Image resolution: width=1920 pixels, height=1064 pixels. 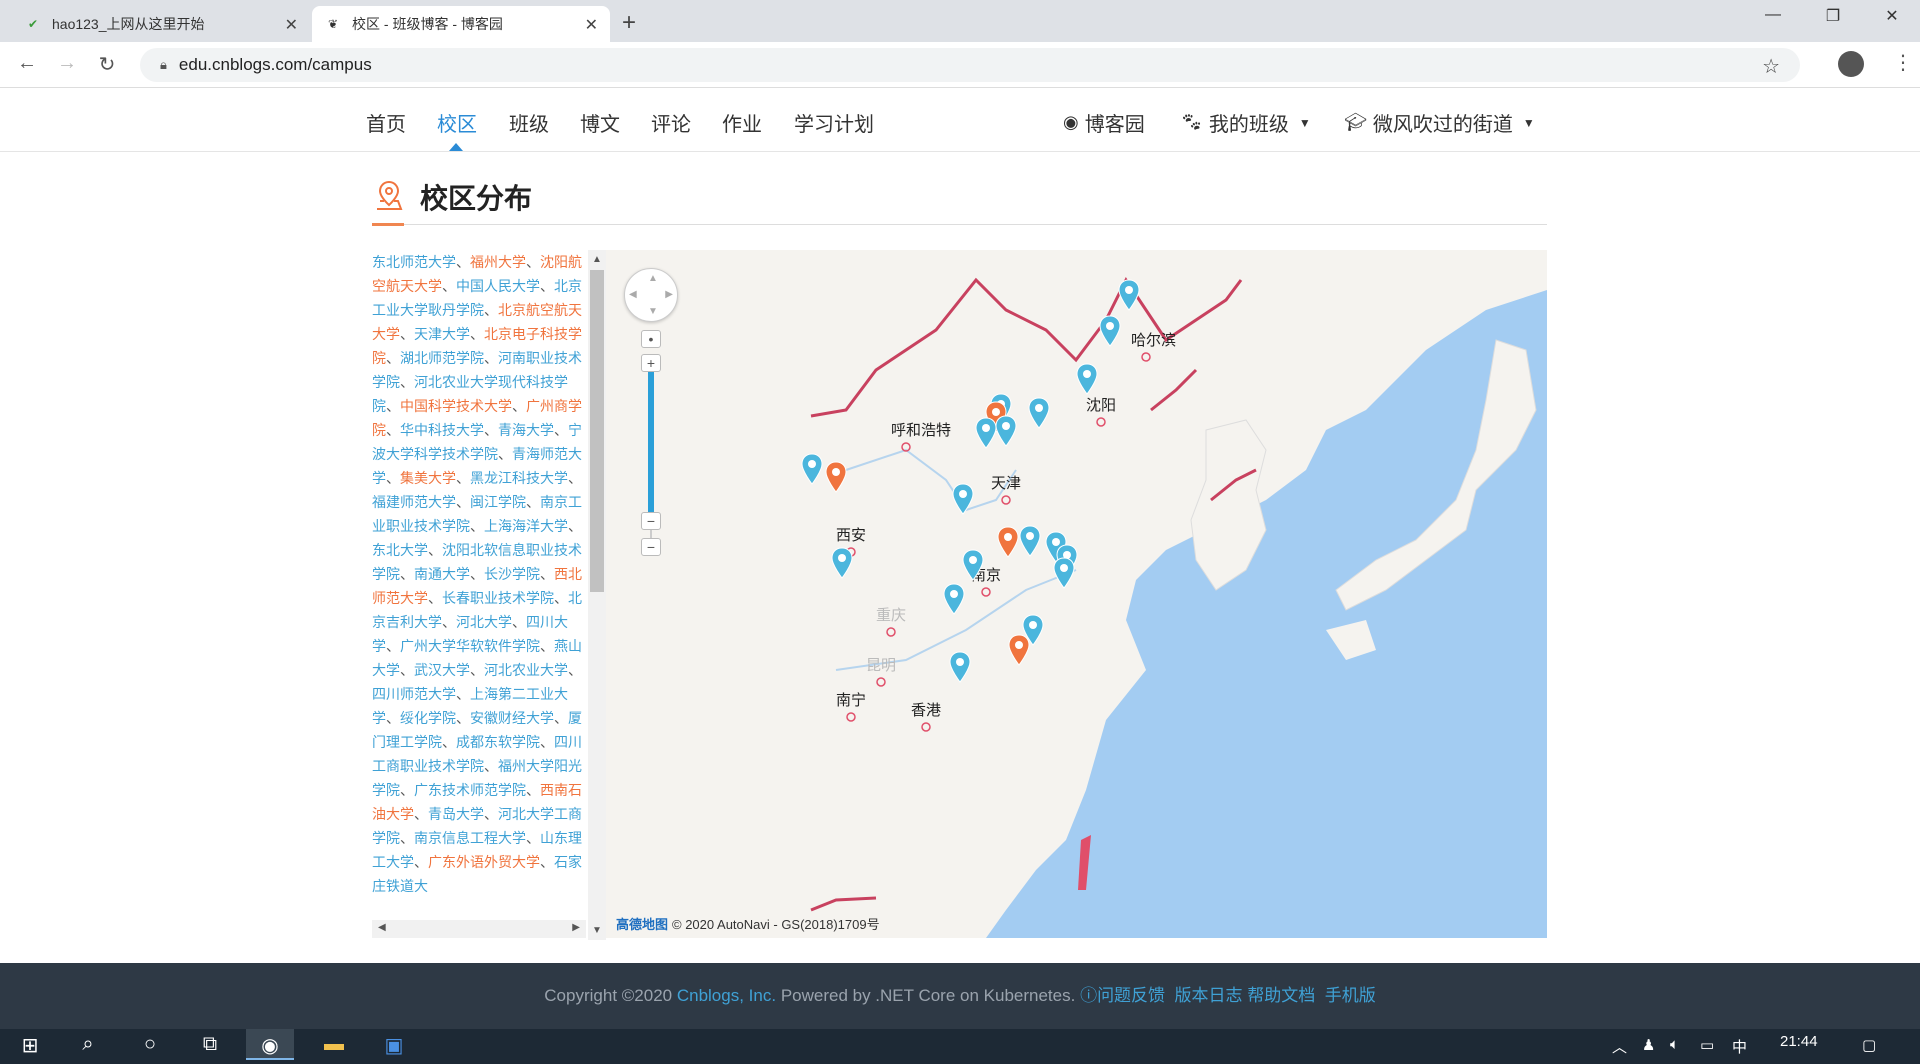 I want to click on tray-app-icon: ♟, so click(x=1648, y=1045).